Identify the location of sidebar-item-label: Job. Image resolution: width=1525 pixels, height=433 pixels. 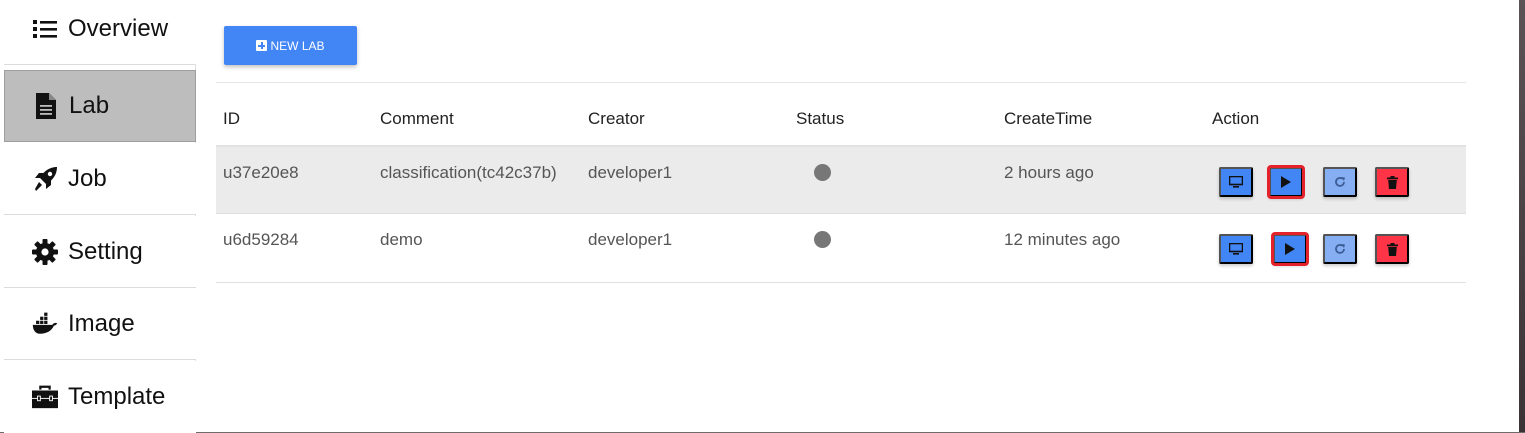
(87, 178).